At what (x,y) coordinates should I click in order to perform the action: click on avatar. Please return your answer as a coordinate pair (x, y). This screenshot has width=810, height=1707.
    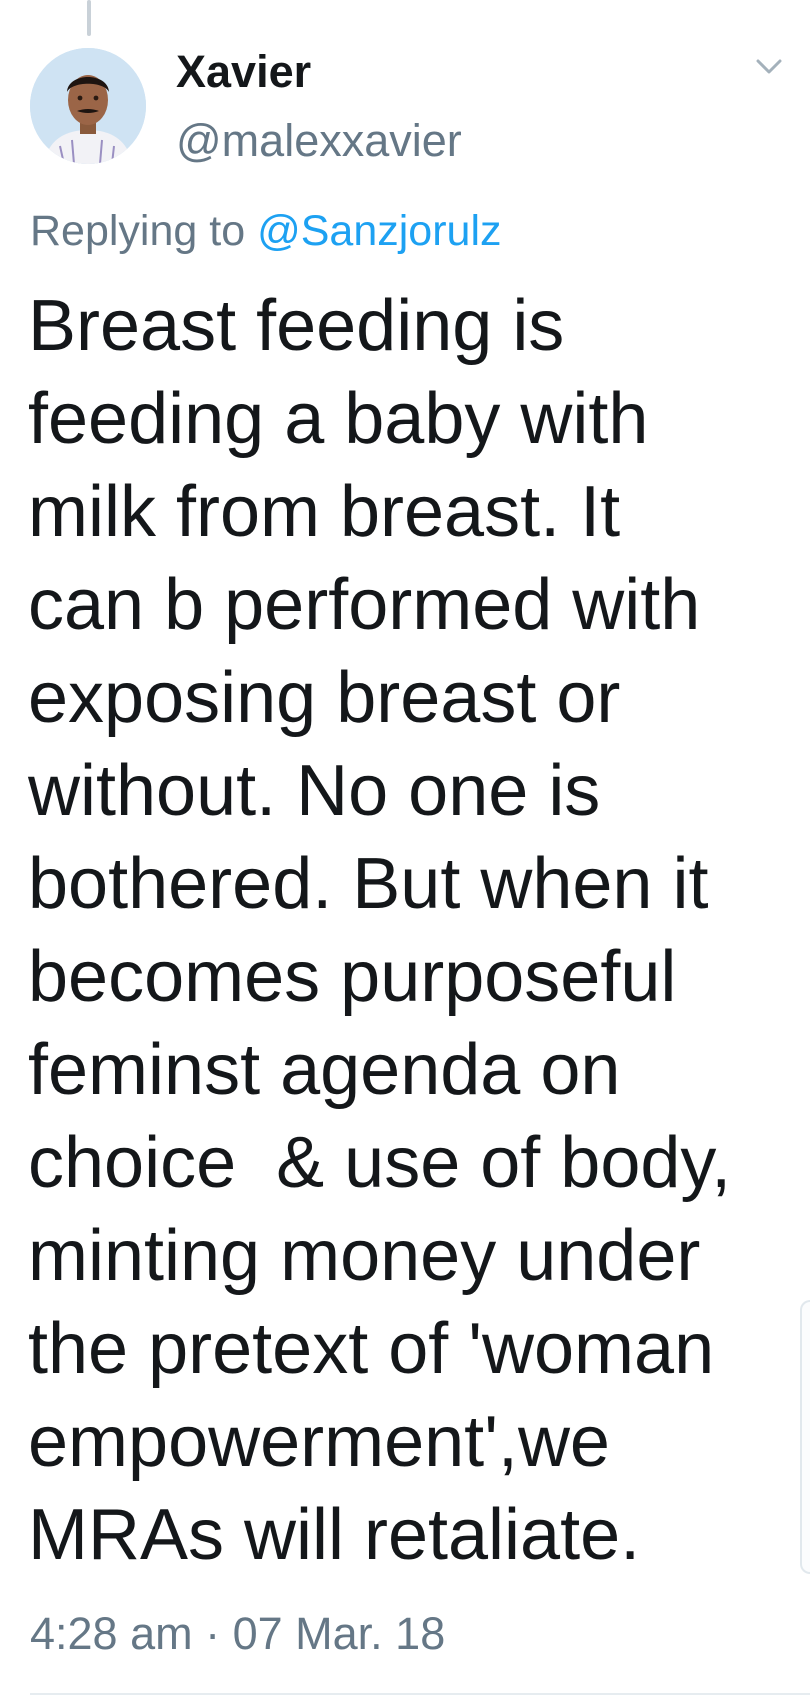
    Looking at the image, I should click on (88, 106).